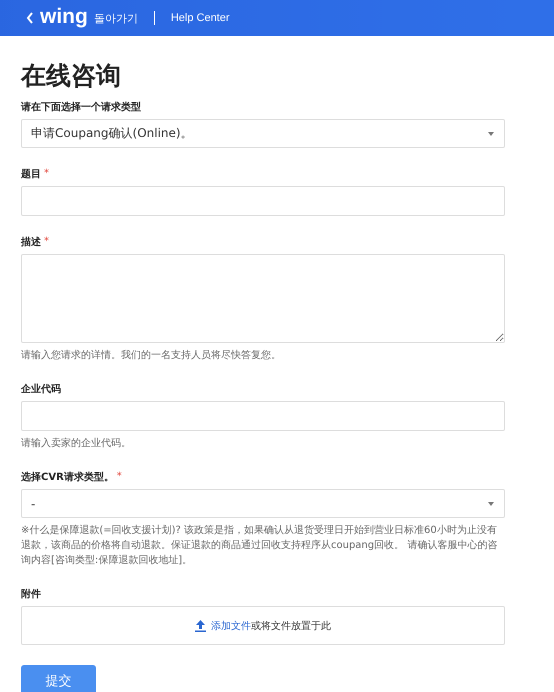 This screenshot has width=554, height=692. I want to click on help-text: ※什么是保障退款(=回收支援计划)? 该政策是指，如果确认从退货受理日开始到营业日标准60小时为止没有退款，该商品的价格将自动退款。保证退款的商品通过回收支持程序从coupang回收。 请确认客服中心的咨询内容[咨询类型:保障退款回收地址]。, so click(259, 546).